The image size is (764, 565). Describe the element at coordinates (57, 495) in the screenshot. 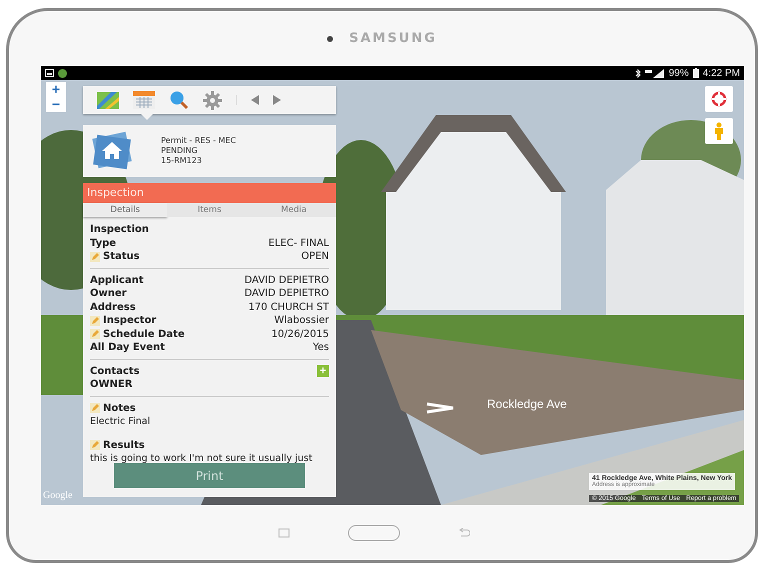

I see `map-logo: Google` at that location.